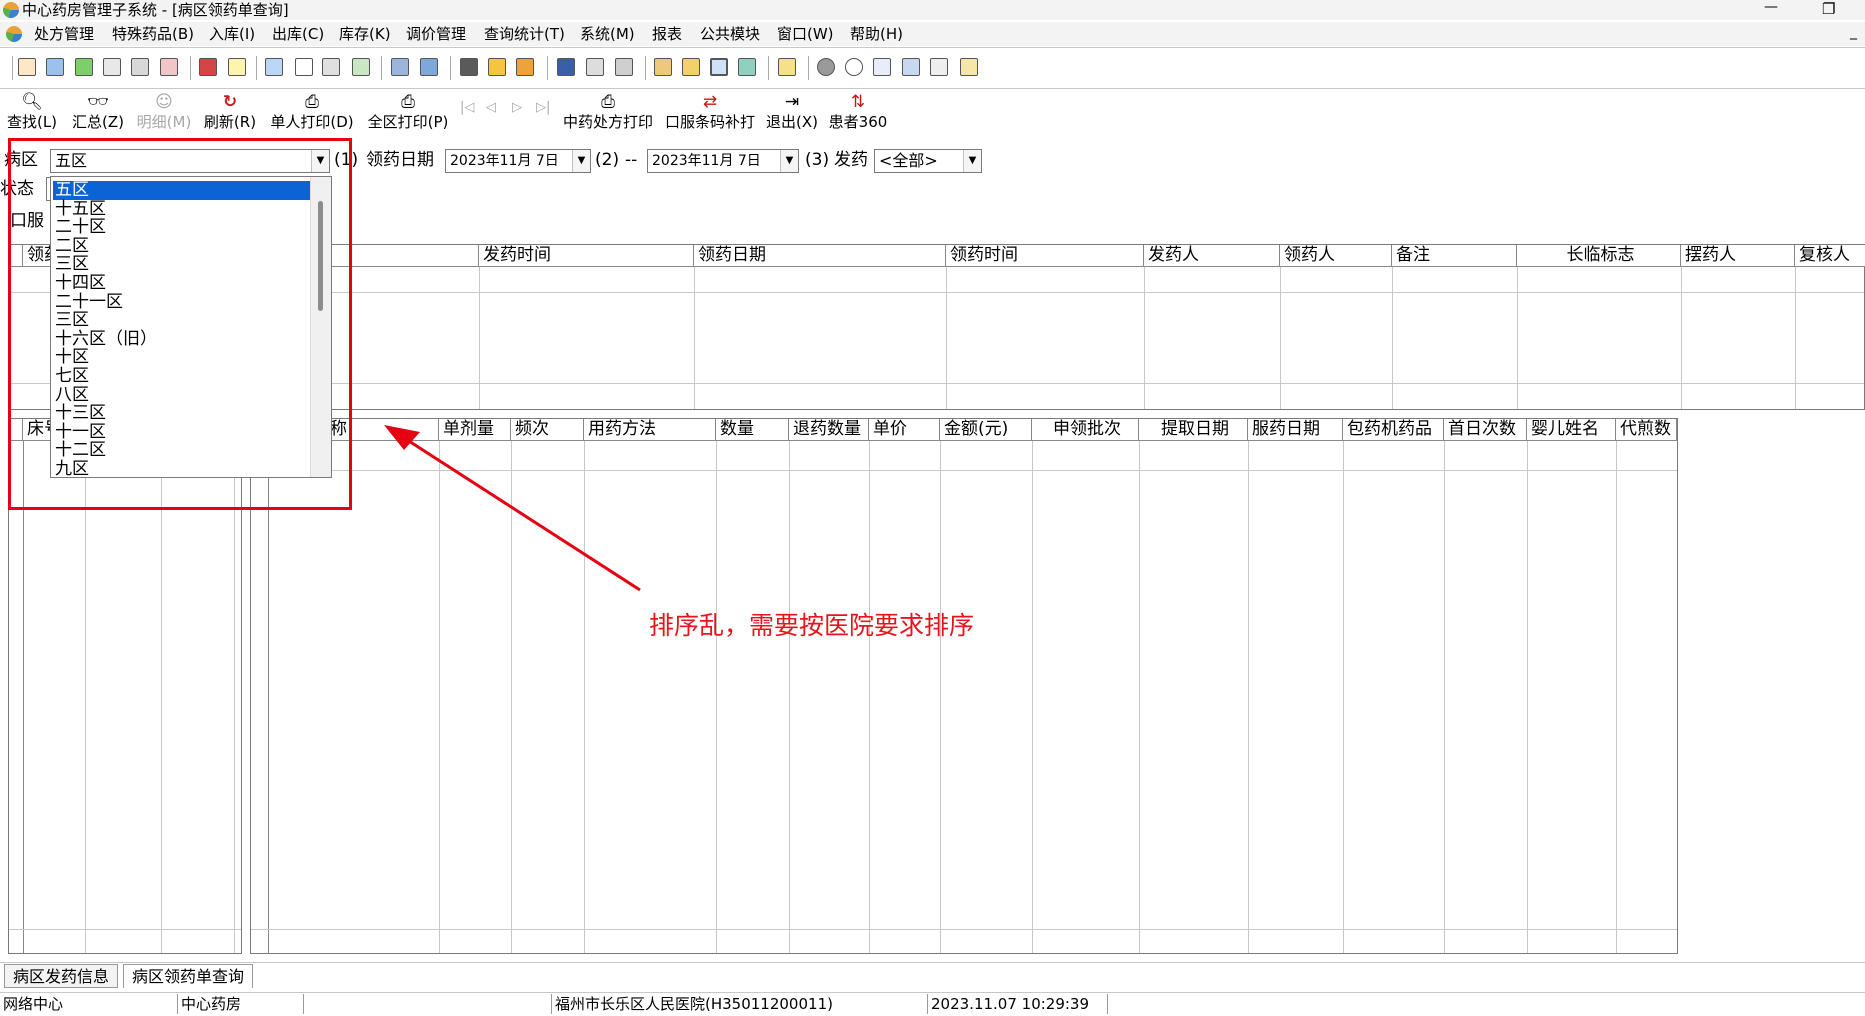 The height and width of the screenshot is (1016, 1865). What do you see at coordinates (1393, 430) in the screenshot?
I see `detail-col-packing-drug: 包药机药品` at bounding box center [1393, 430].